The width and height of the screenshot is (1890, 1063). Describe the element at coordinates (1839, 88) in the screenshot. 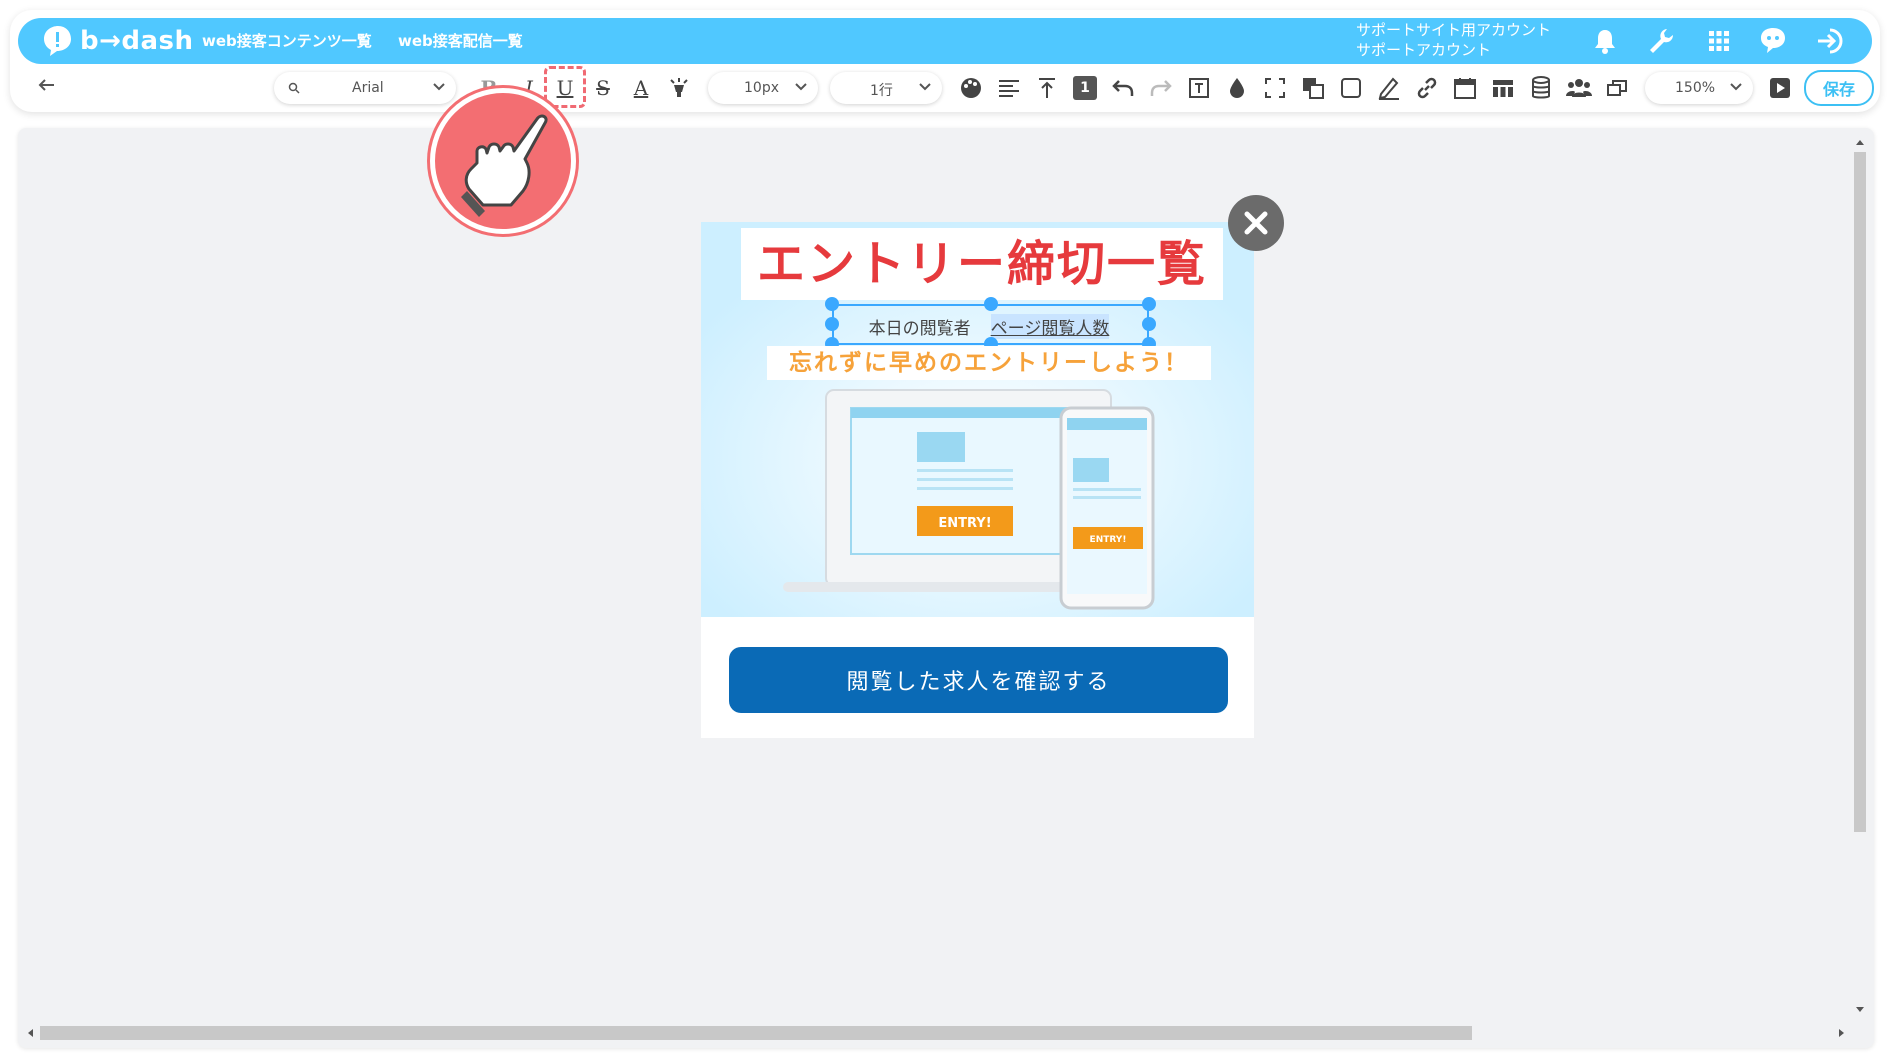

I see `save-button: 保存` at that location.